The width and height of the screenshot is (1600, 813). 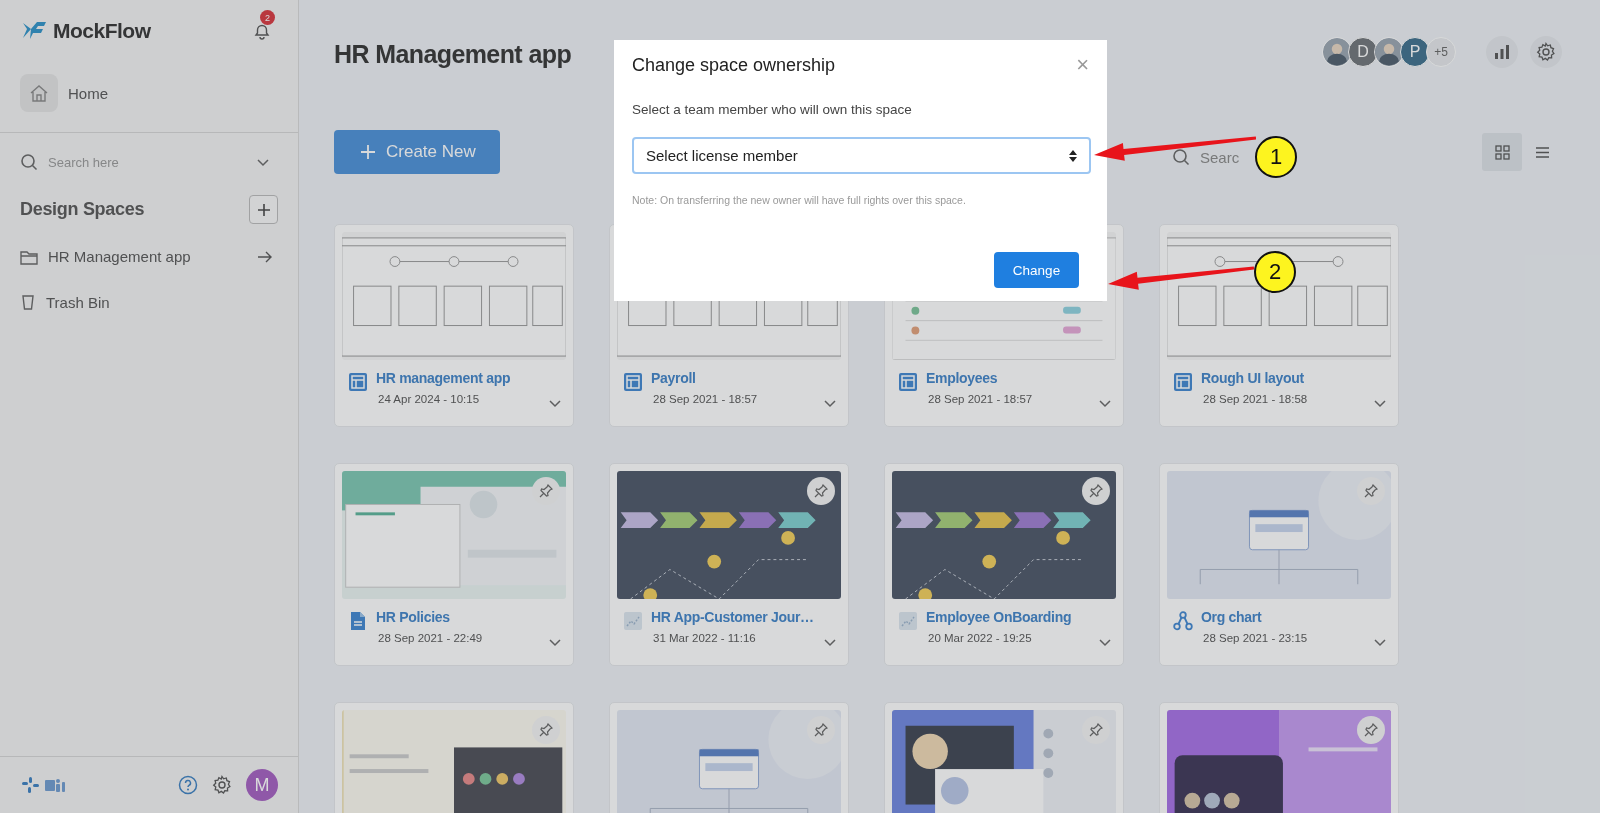 I want to click on card-date: 31 Mar 2022 - 11:16, so click(x=704, y=638).